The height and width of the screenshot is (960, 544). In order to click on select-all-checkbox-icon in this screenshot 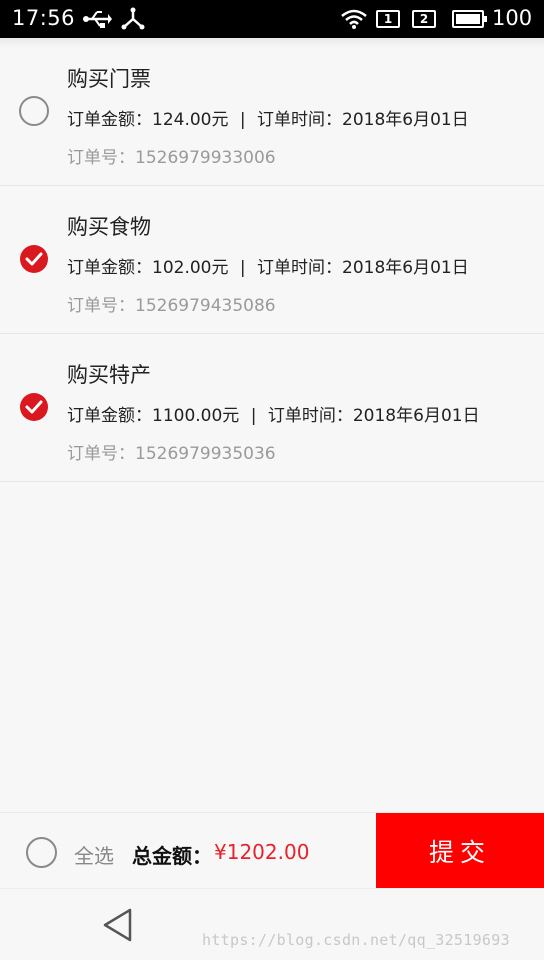, I will do `click(41, 852)`.